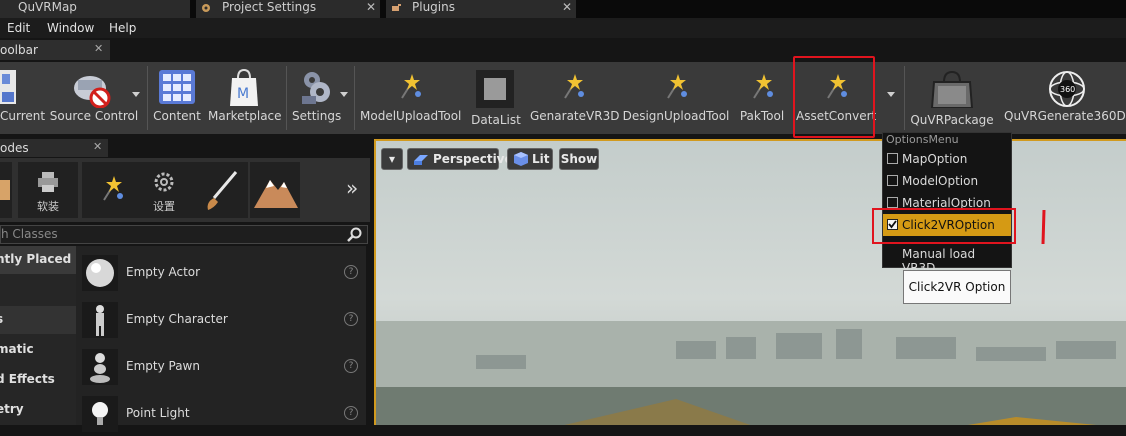  I want to click on pawn-icon, so click(100, 367).